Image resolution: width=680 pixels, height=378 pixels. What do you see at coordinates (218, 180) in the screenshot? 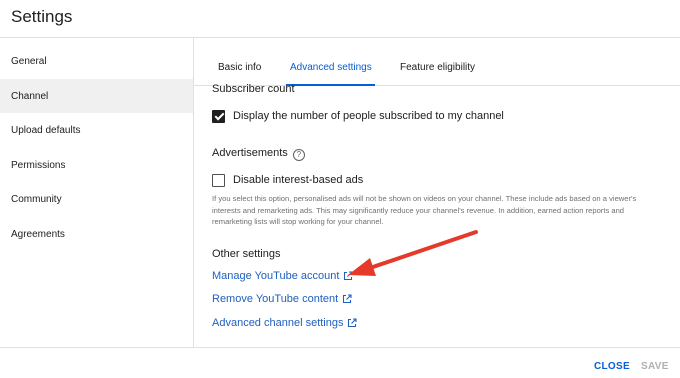
I see `interest-ads-checkbox` at bounding box center [218, 180].